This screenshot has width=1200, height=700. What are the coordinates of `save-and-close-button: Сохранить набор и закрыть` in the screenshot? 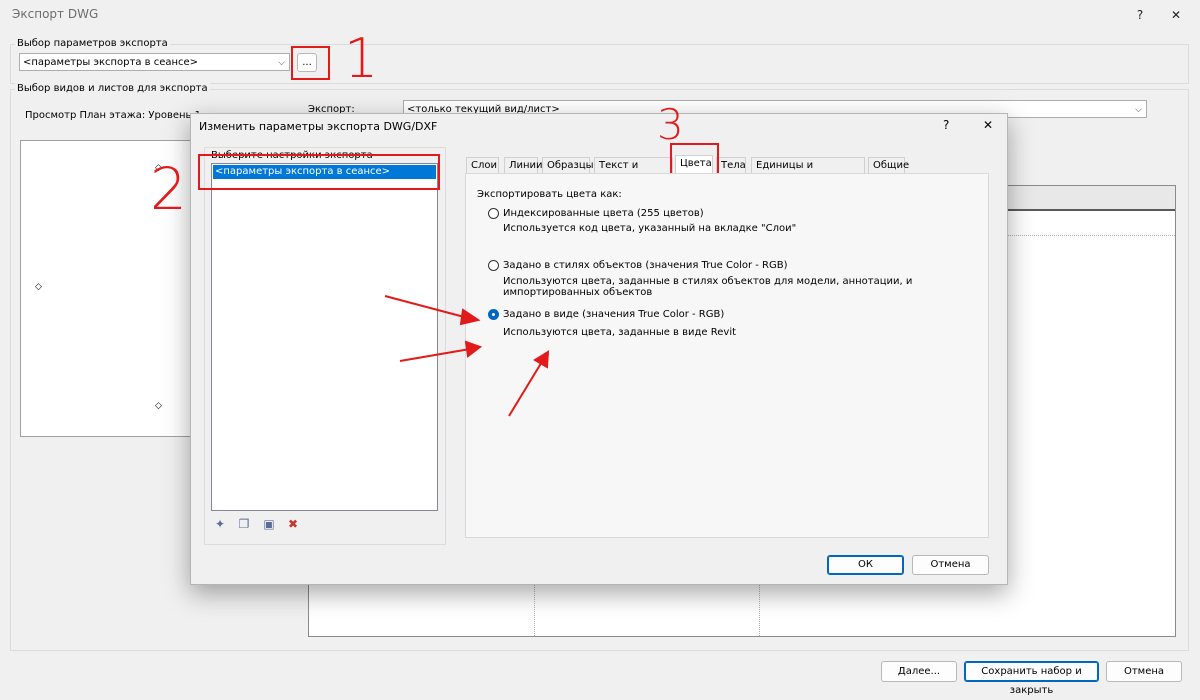 It's located at (1031, 678).